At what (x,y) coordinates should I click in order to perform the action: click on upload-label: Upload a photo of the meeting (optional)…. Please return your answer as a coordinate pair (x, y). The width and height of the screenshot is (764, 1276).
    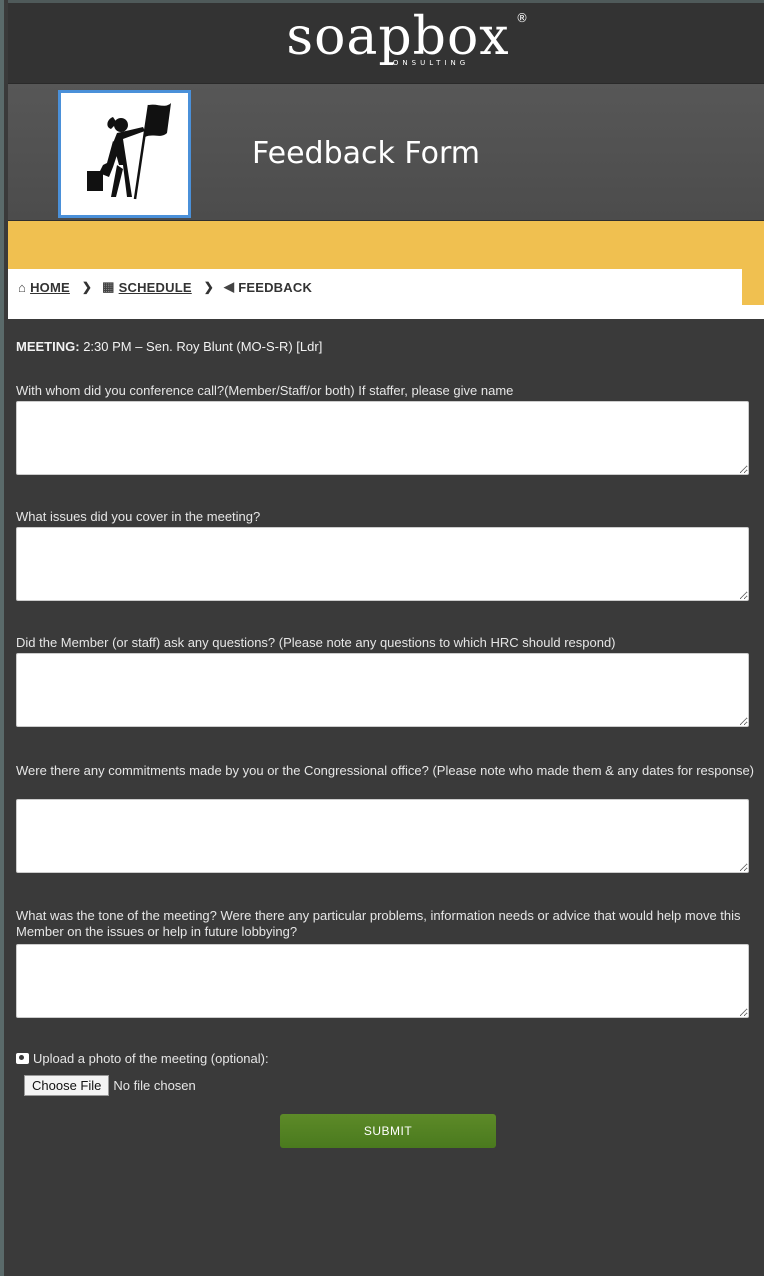
    Looking at the image, I should click on (142, 1058).